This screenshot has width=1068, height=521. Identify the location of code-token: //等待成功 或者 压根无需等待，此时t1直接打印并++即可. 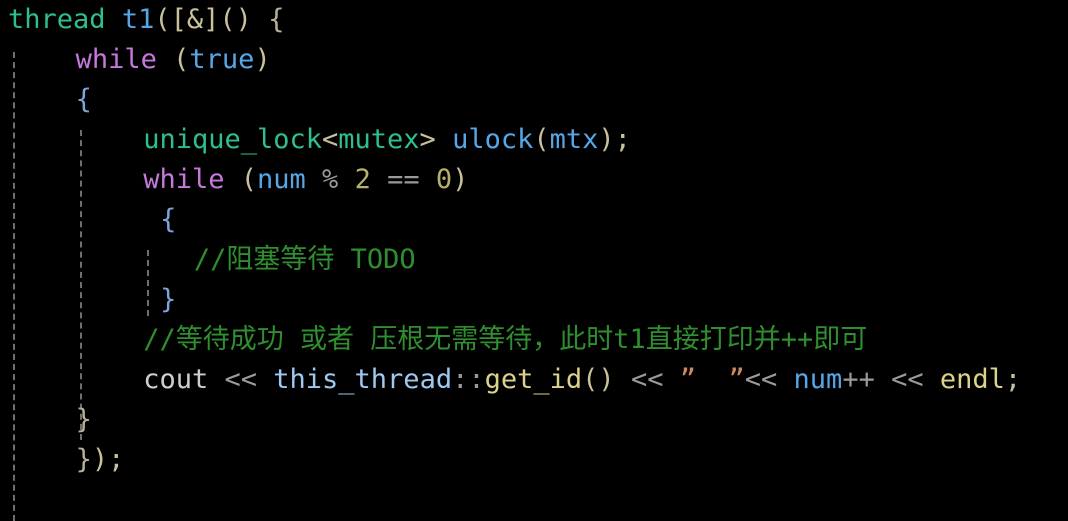
(505, 339).